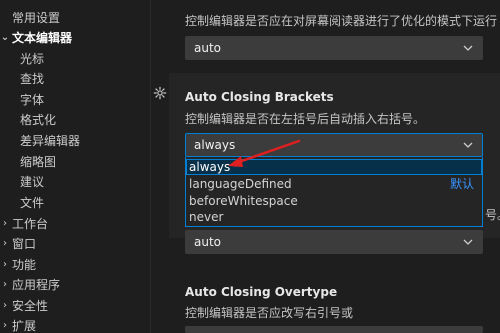 This screenshot has height=333, width=500. Describe the element at coordinates (74, 265) in the screenshot. I see `tree-item-features: › 功能` at that location.